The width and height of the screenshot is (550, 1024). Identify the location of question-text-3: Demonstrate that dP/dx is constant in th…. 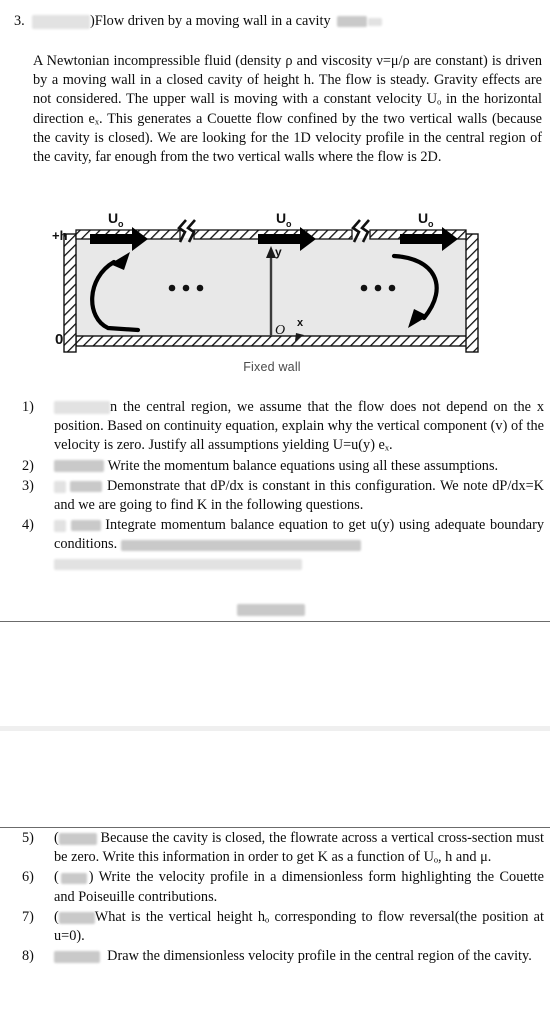
(299, 496).